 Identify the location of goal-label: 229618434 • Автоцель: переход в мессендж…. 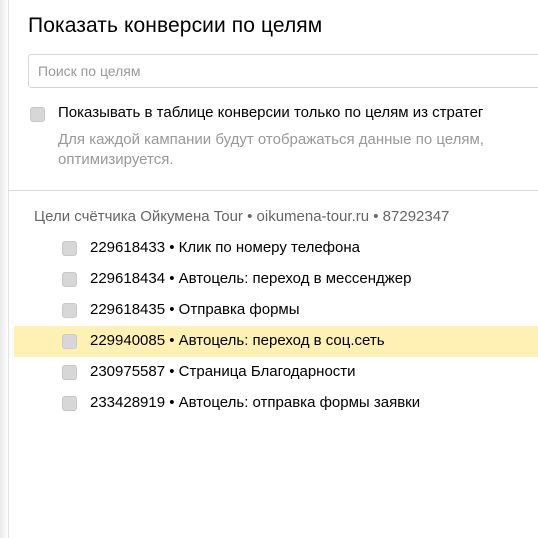
(251, 278).